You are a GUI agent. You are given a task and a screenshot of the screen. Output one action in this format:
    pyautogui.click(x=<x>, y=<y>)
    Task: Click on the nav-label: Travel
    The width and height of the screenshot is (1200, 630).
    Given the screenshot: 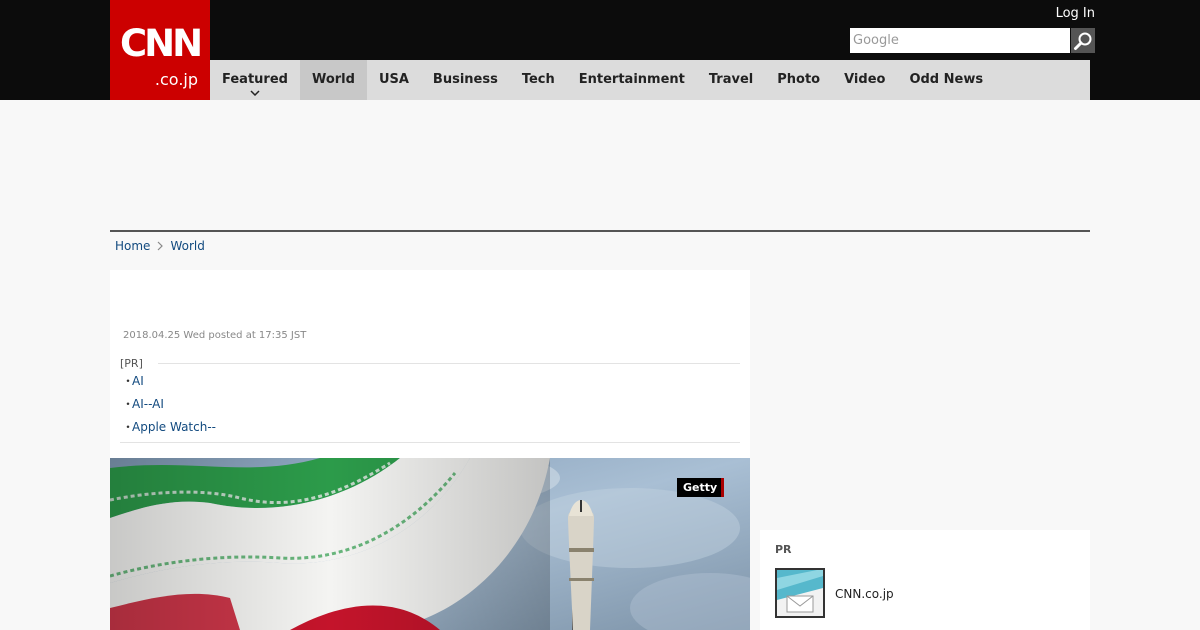 What is the action you would take?
    pyautogui.click(x=731, y=79)
    